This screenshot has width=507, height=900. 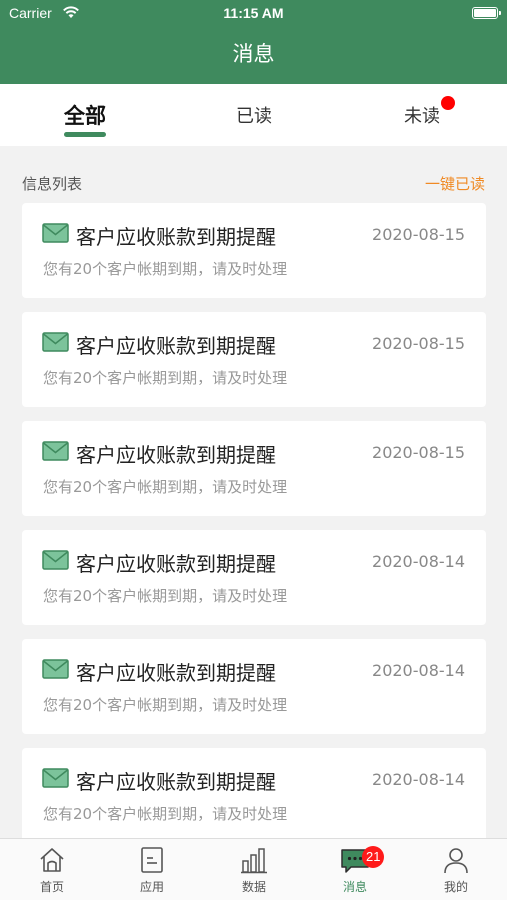 What do you see at coordinates (455, 183) in the screenshot?
I see `mark-all-read-button: 一键已读` at bounding box center [455, 183].